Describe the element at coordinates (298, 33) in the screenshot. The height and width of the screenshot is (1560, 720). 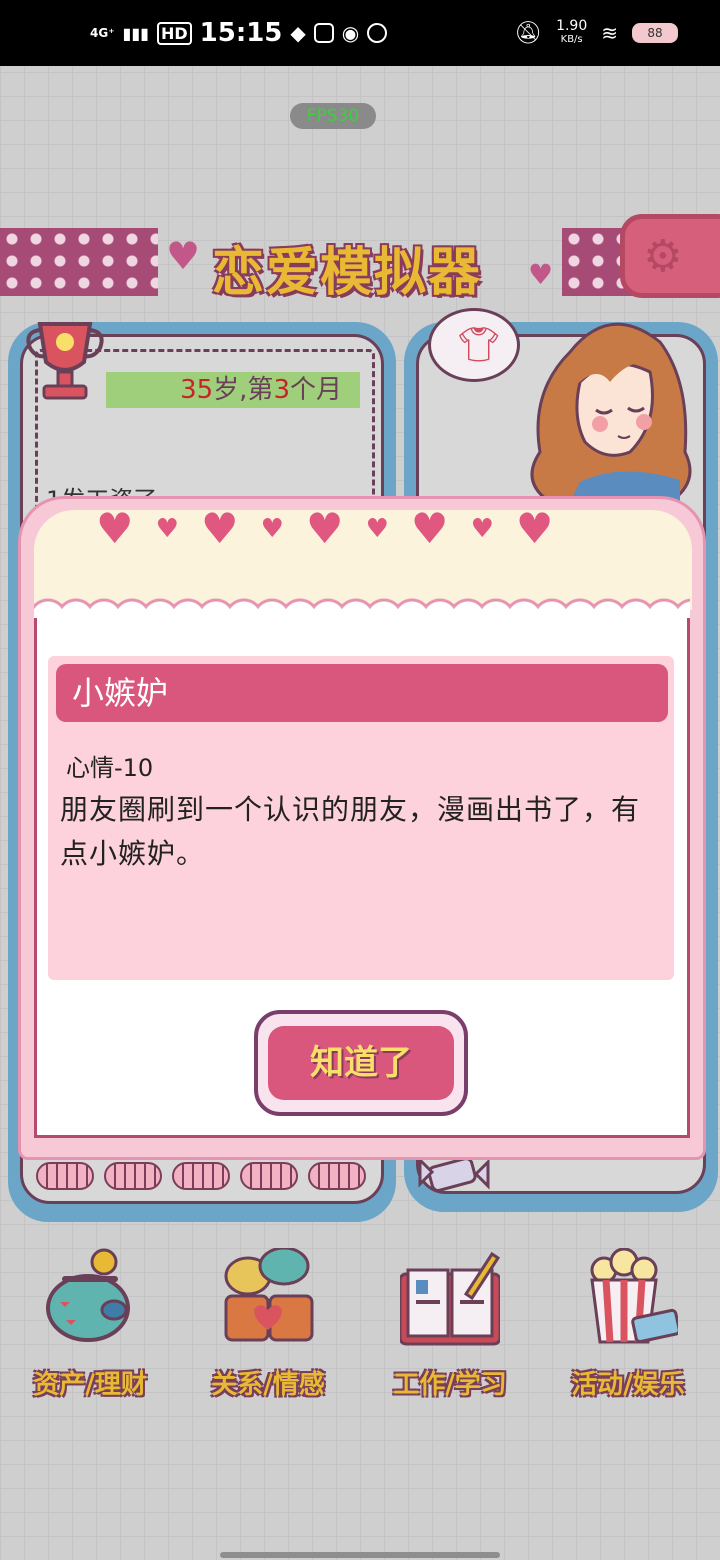
I see `qq-icon: ◆` at that location.